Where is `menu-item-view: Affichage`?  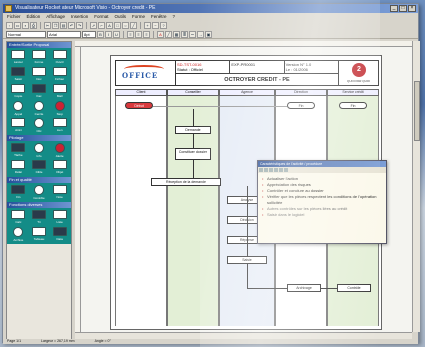
menu-item-view: Affichage is located at coordinates (55, 17).